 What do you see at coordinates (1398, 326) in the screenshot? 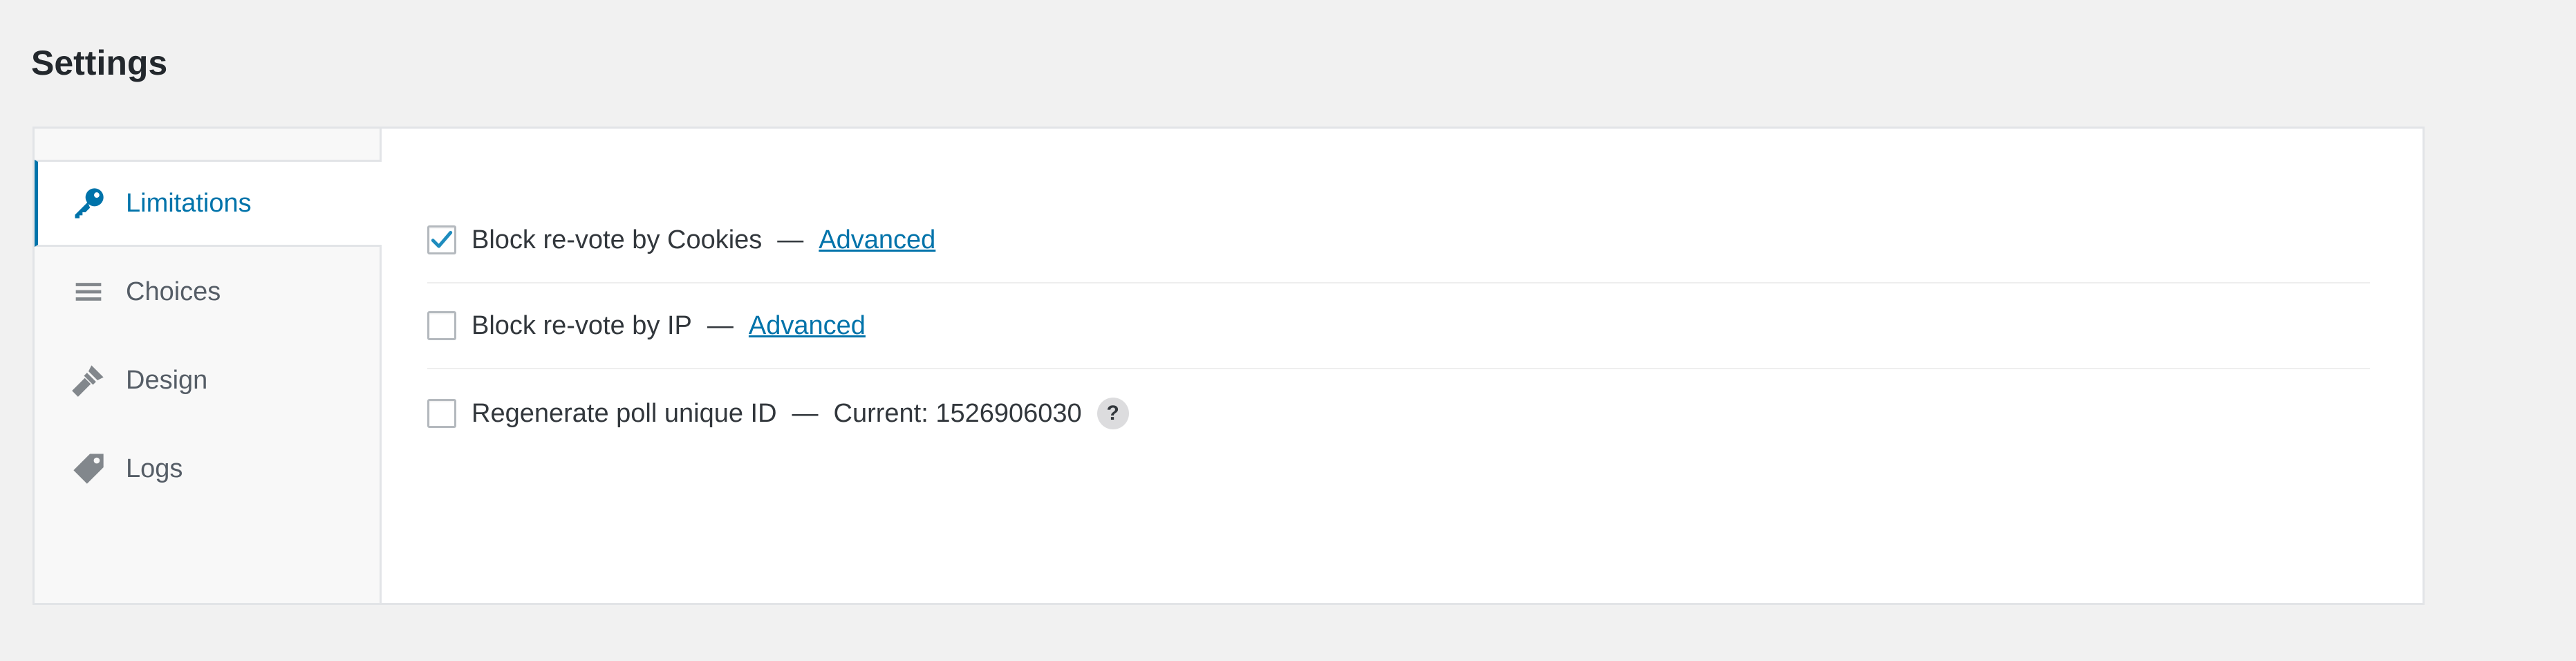
I see `option-row-ip: Block re-vote by IP — Advanced` at bounding box center [1398, 326].